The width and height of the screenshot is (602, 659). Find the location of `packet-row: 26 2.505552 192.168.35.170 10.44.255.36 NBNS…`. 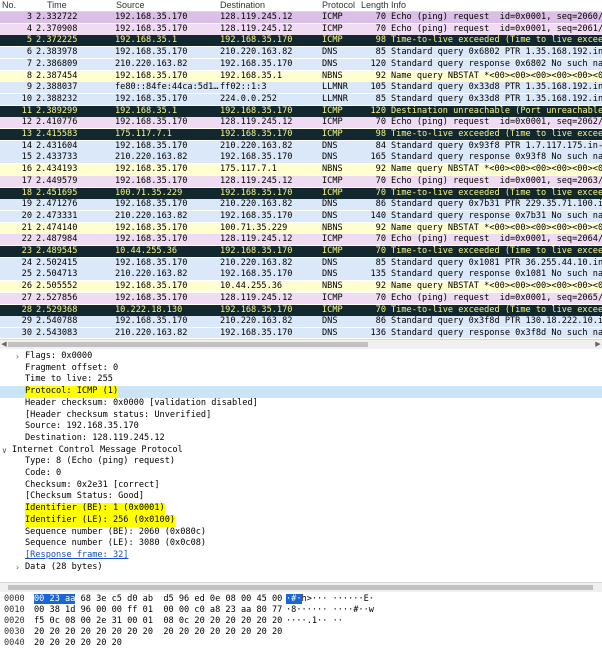

packet-row: 26 2.505552 192.168.35.170 10.44.255.36 NBNS… is located at coordinates (301, 287).